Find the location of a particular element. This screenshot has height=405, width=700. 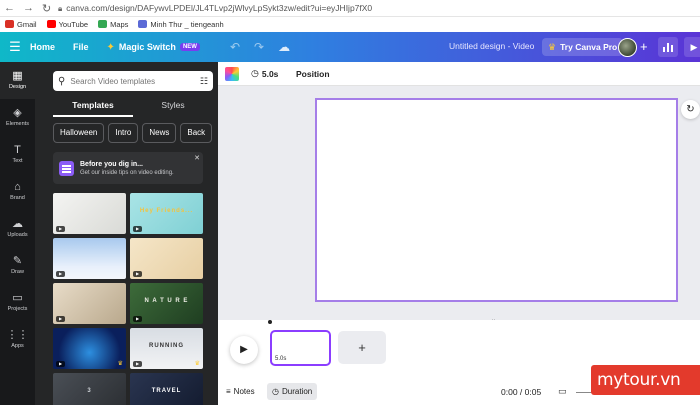

search-input is located at coordinates (125, 81).